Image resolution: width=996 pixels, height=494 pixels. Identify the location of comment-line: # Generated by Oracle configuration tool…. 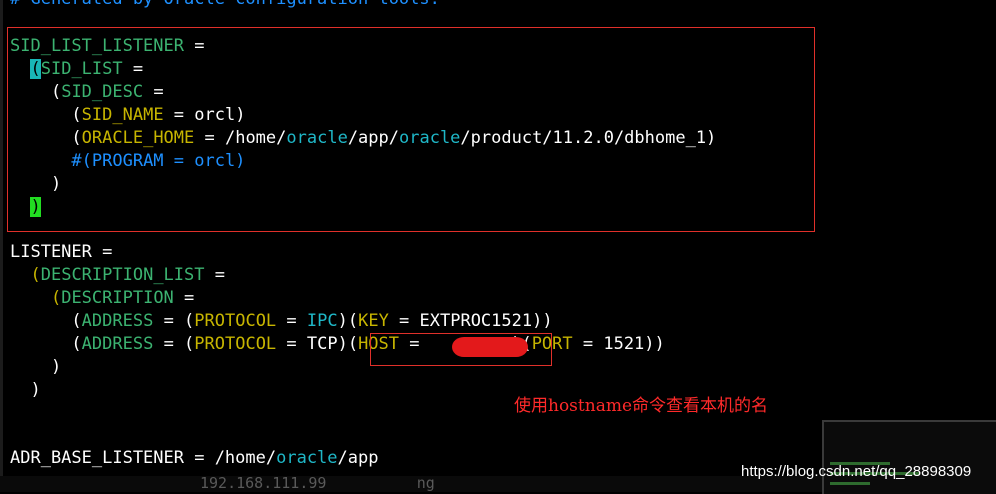
(225, 5).